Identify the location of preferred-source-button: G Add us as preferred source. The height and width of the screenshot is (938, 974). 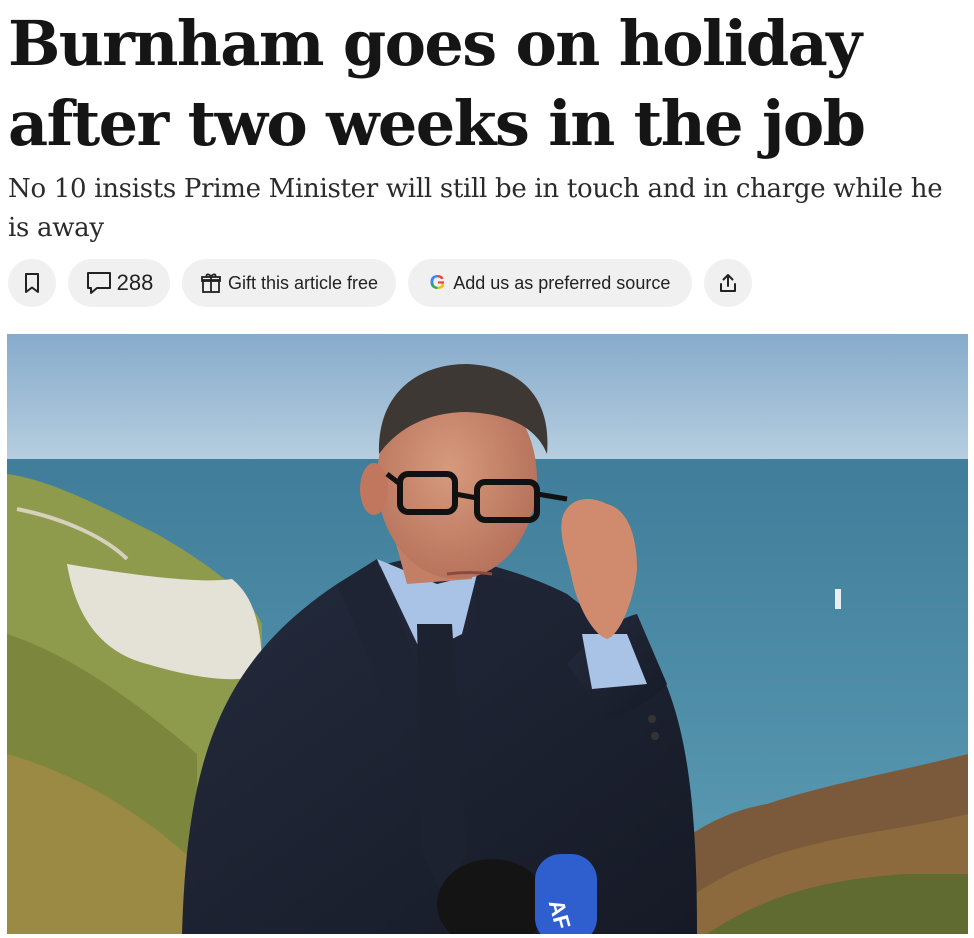
(550, 283).